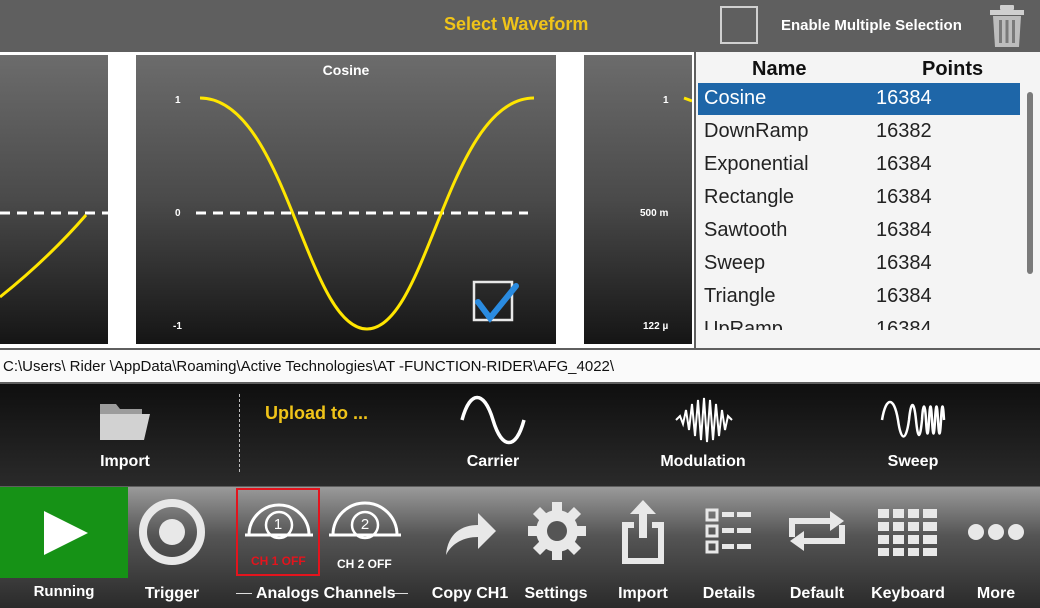 Image resolution: width=1040 pixels, height=608 pixels. Describe the element at coordinates (400, 593) in the screenshot. I see `analog-channels-line-right` at that location.